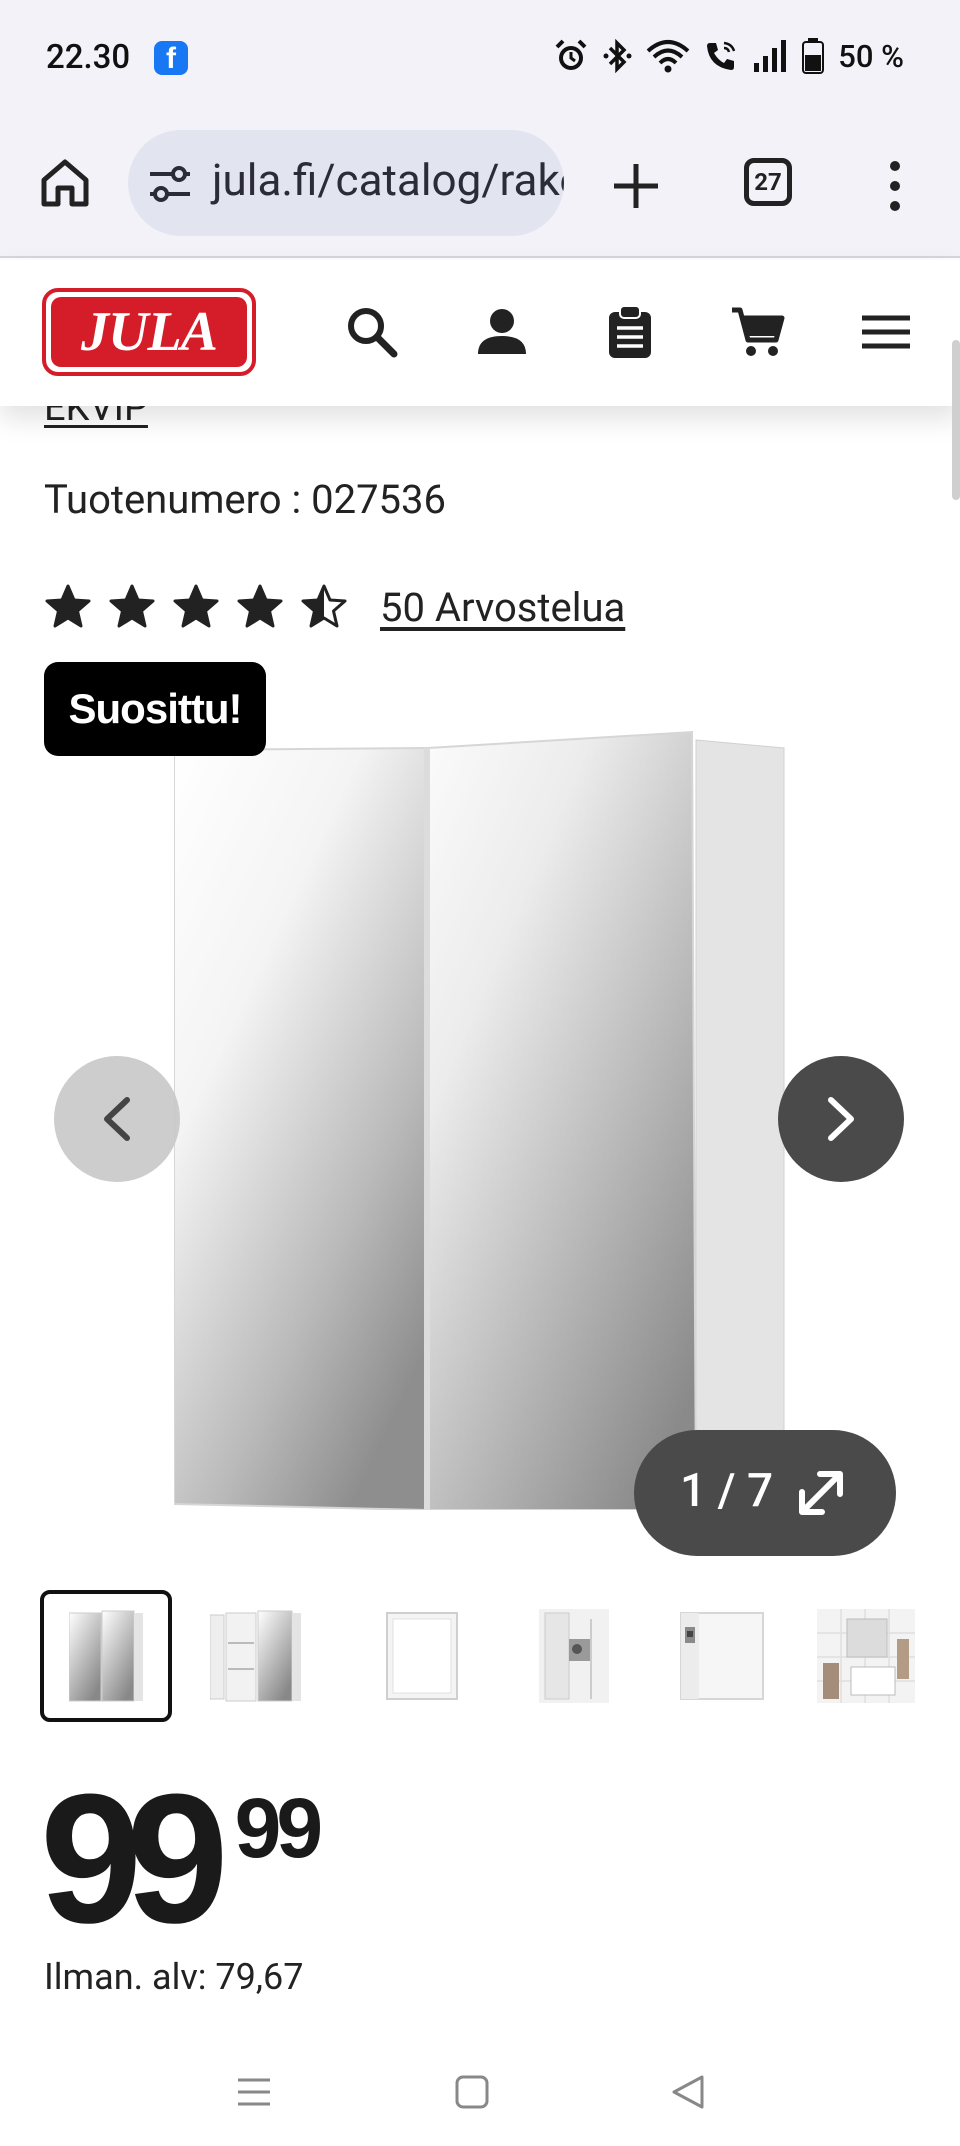 Image resolution: width=960 pixels, height=2146 pixels. What do you see at coordinates (472, 2092) in the screenshot?
I see `home-nav-icon` at bounding box center [472, 2092].